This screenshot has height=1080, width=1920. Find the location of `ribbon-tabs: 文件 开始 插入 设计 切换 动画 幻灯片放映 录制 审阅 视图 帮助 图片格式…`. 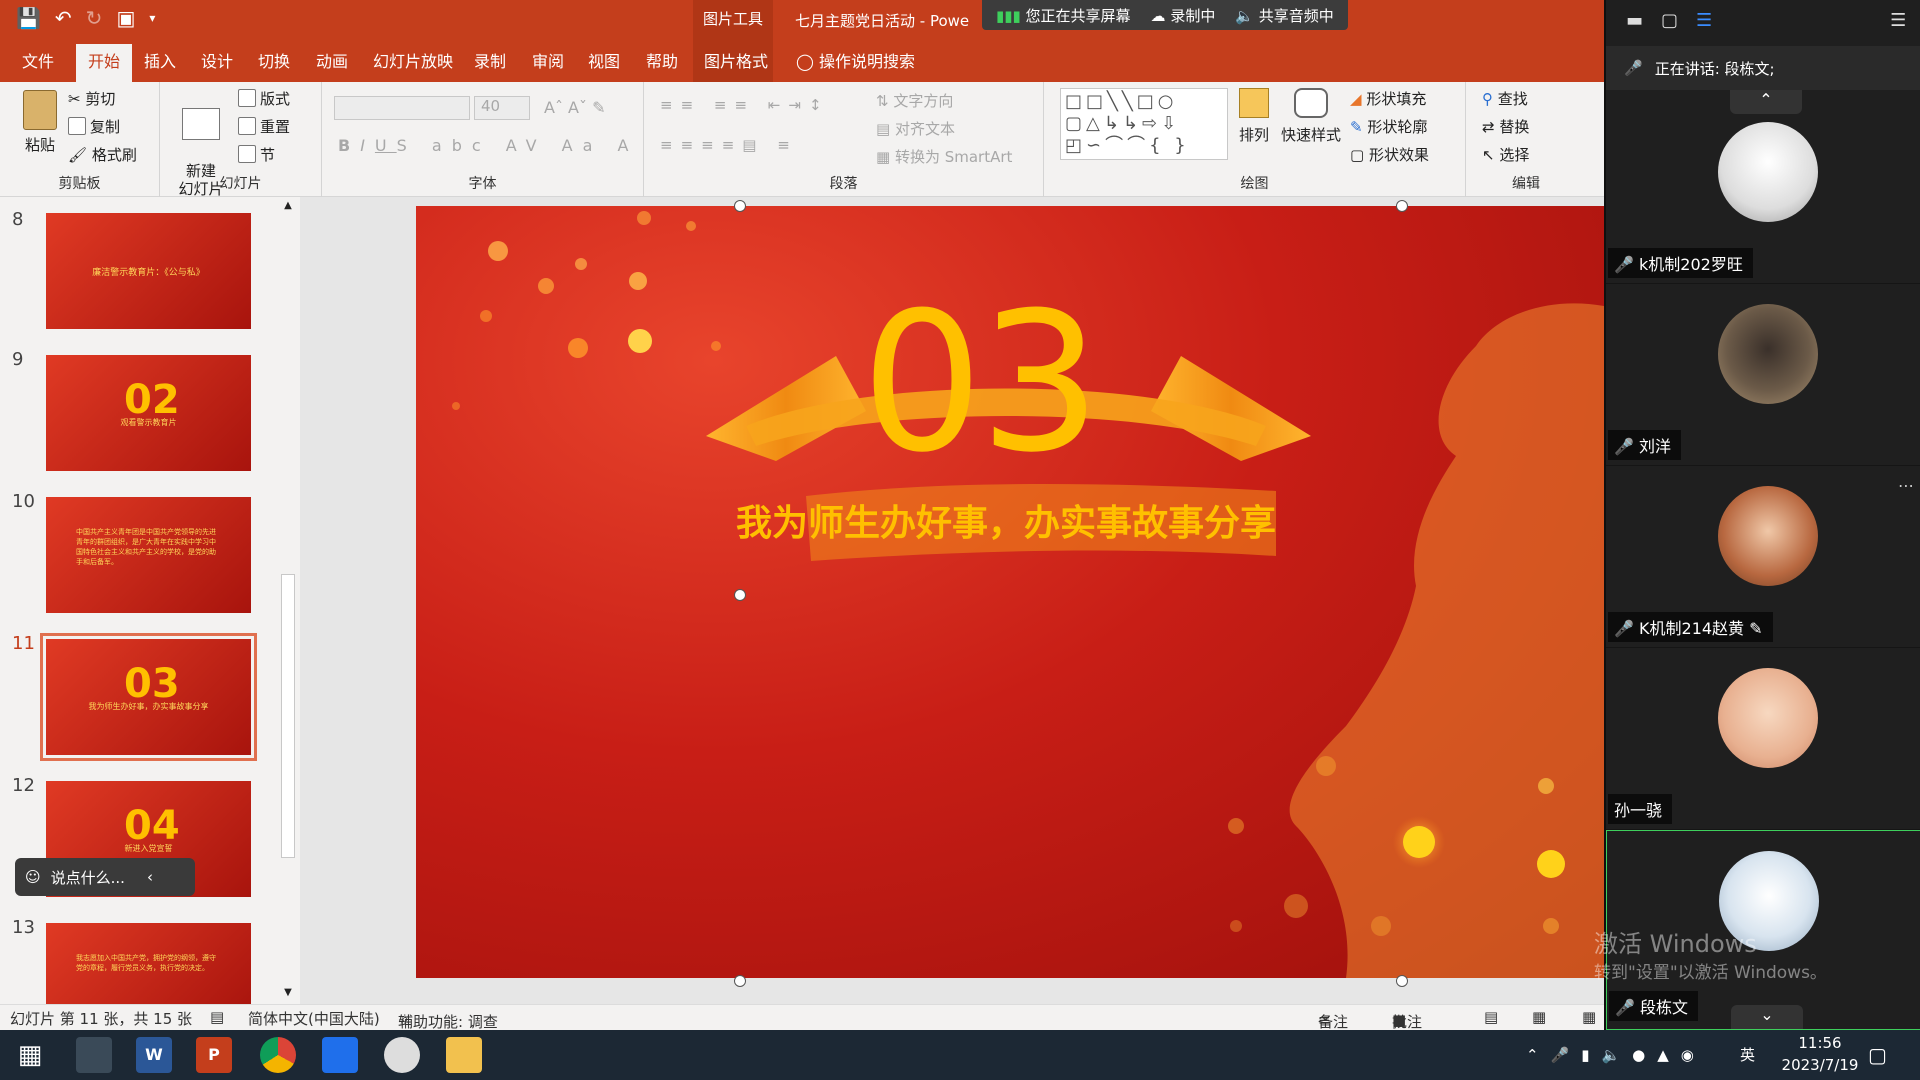

ribbon-tabs: 文件 开始 插入 设计 切换 动画 幻灯片放映 录制 审阅 视图 帮助 图片格式… is located at coordinates (802, 61).